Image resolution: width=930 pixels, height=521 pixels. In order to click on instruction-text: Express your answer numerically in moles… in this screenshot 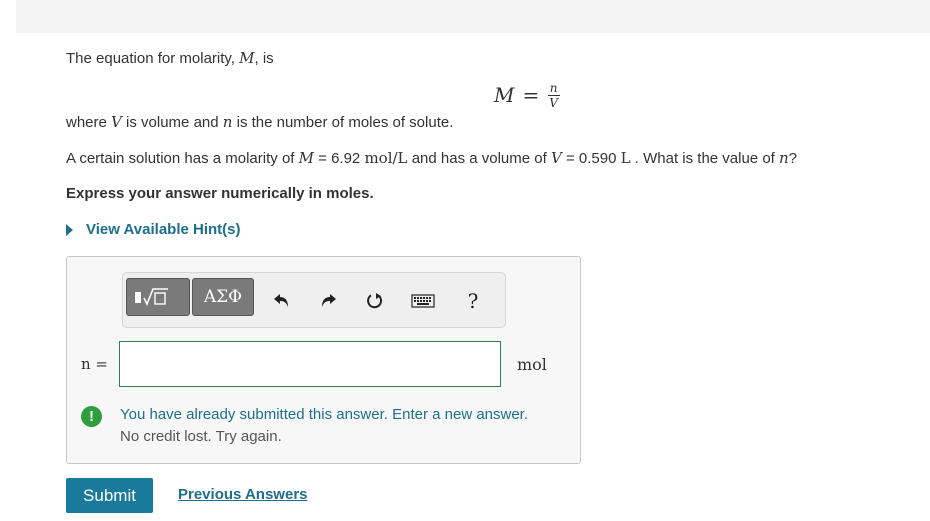, I will do `click(220, 193)`.